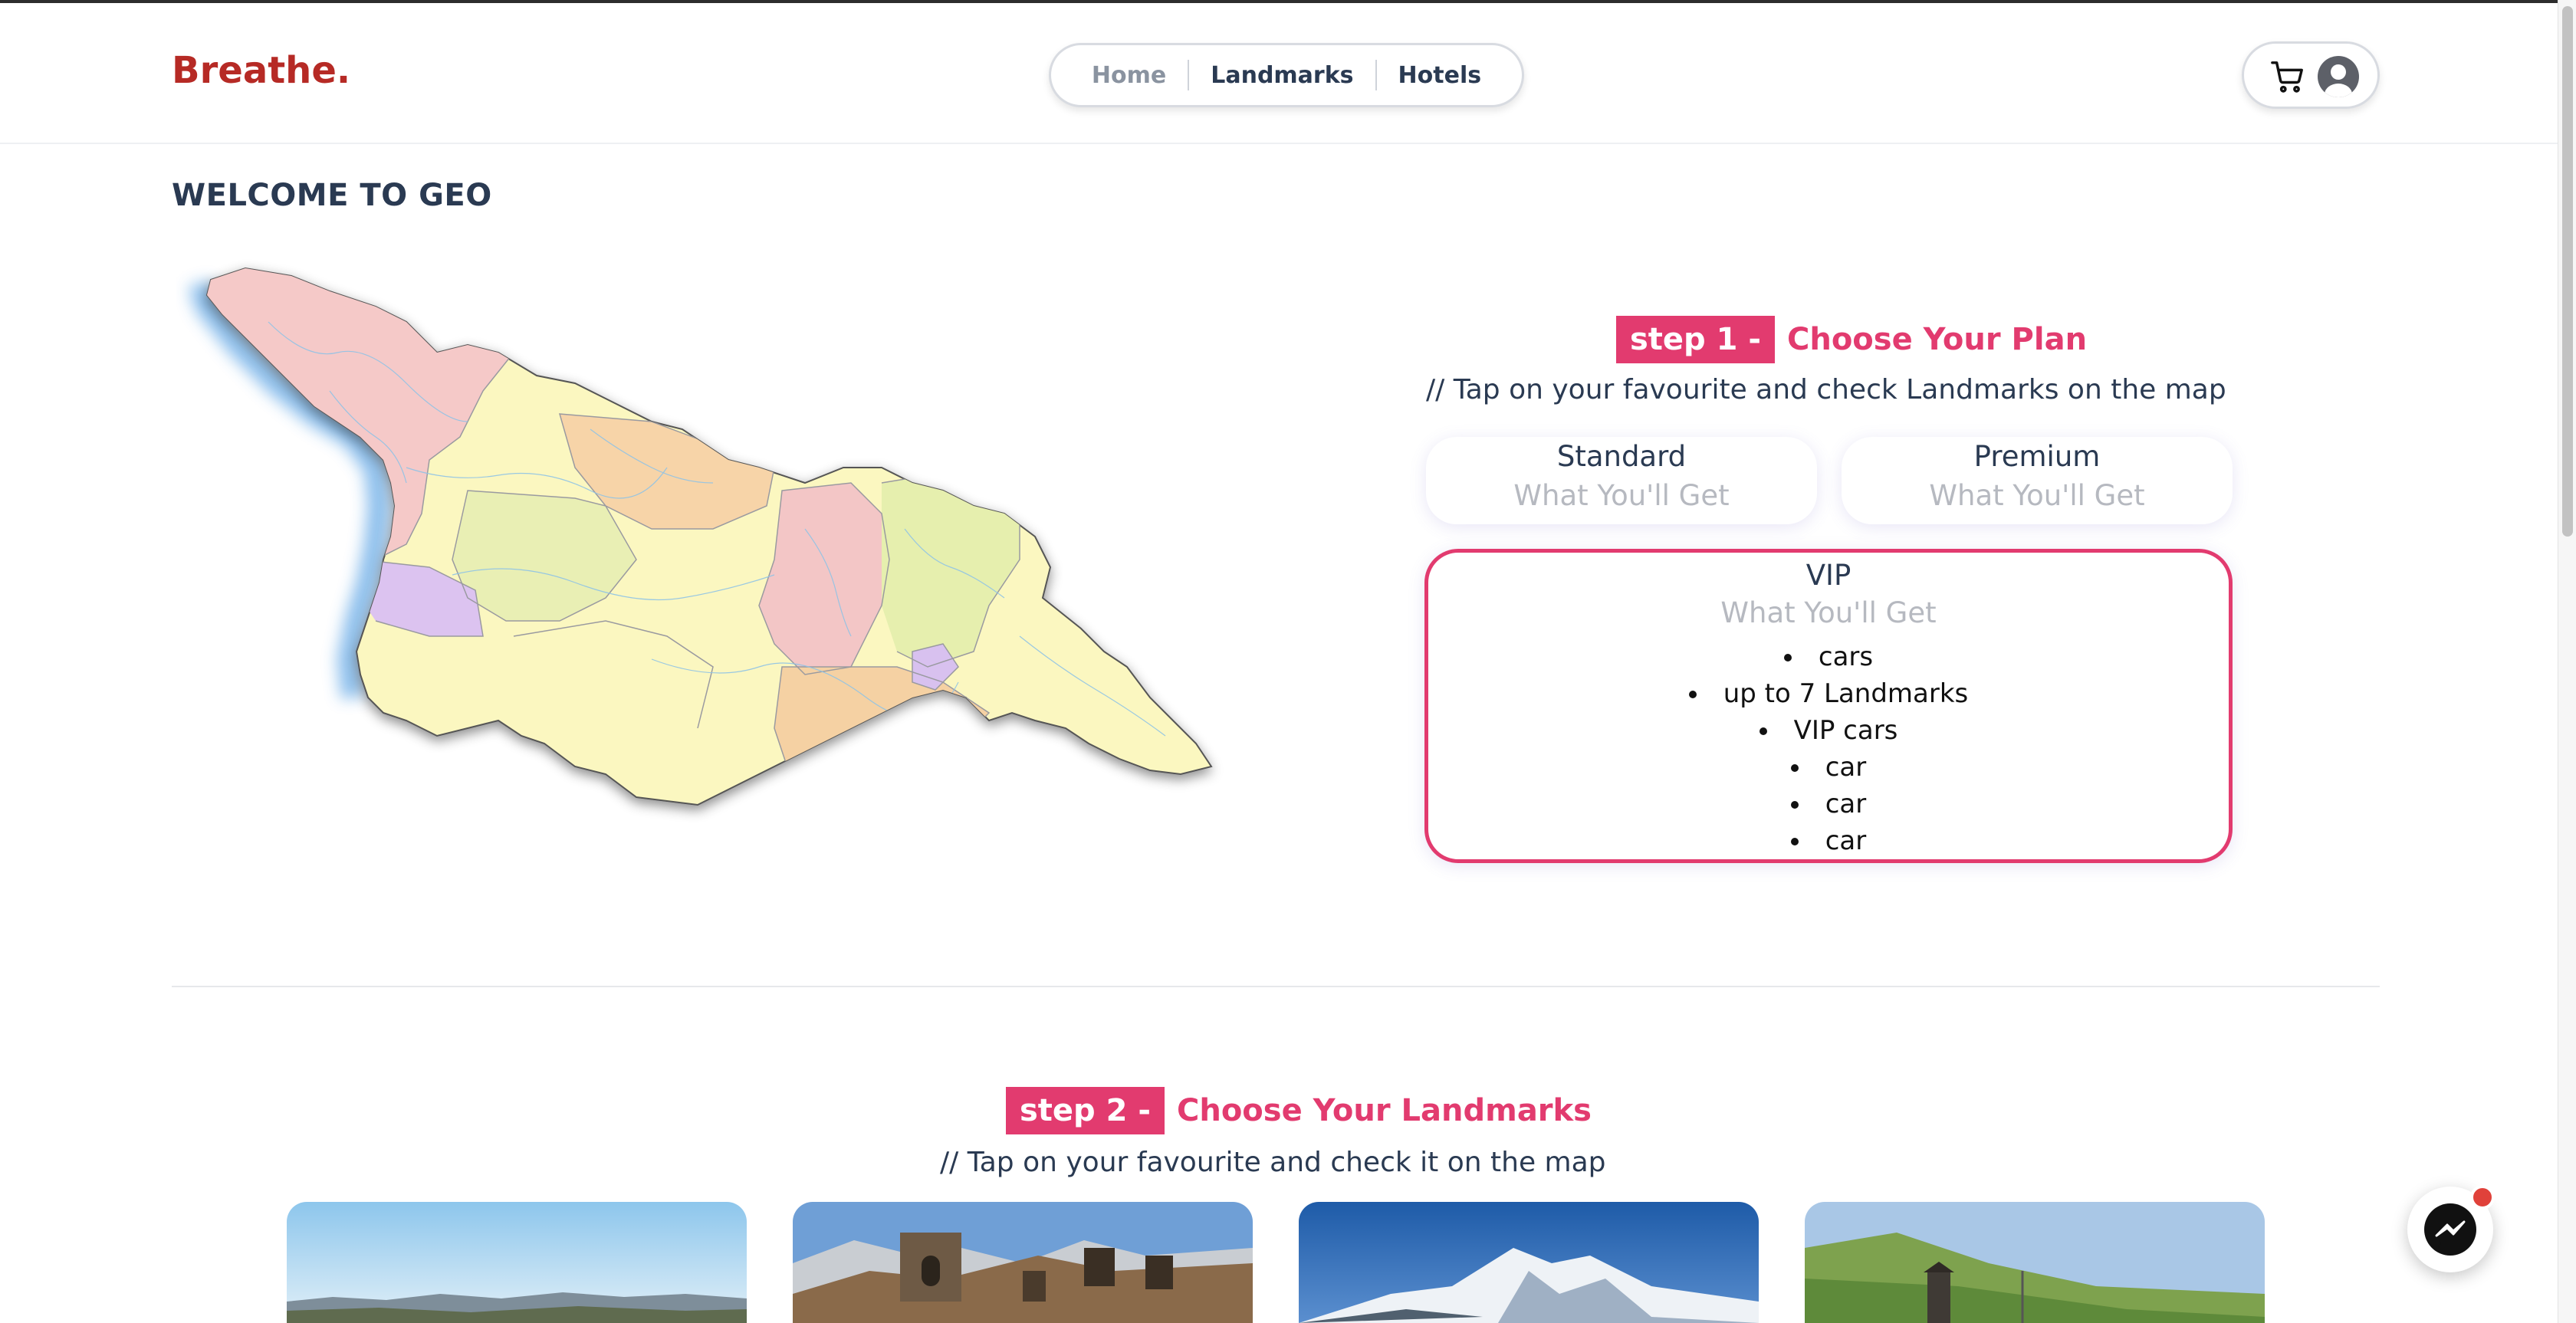 The width and height of the screenshot is (2576, 1323). I want to click on plan-vip-subtitle: What You'll Get, so click(1829, 612).